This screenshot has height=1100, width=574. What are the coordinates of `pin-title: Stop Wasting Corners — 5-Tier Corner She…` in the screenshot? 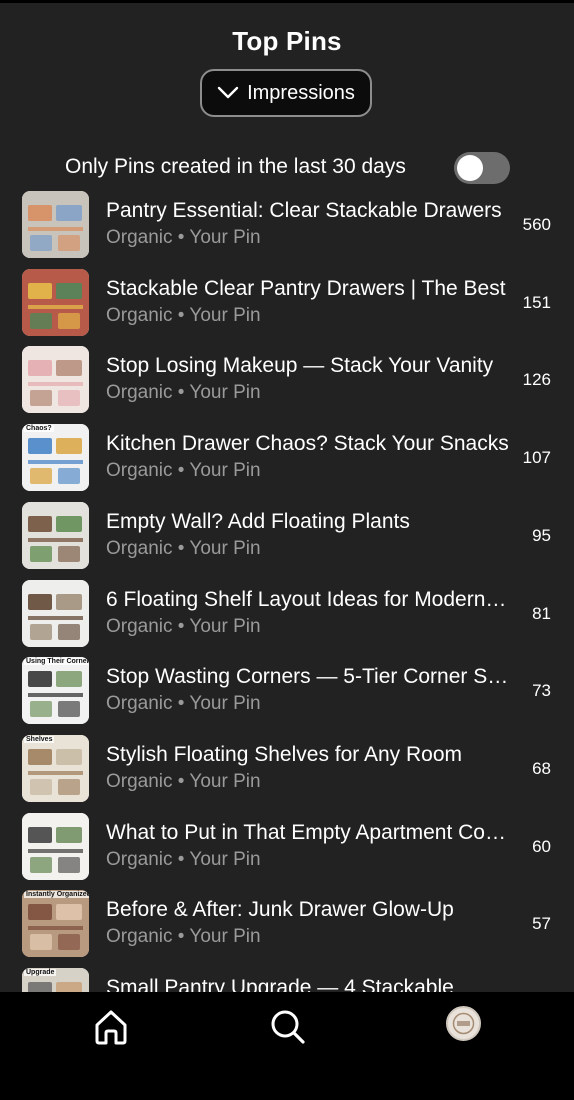 It's located at (308, 676).